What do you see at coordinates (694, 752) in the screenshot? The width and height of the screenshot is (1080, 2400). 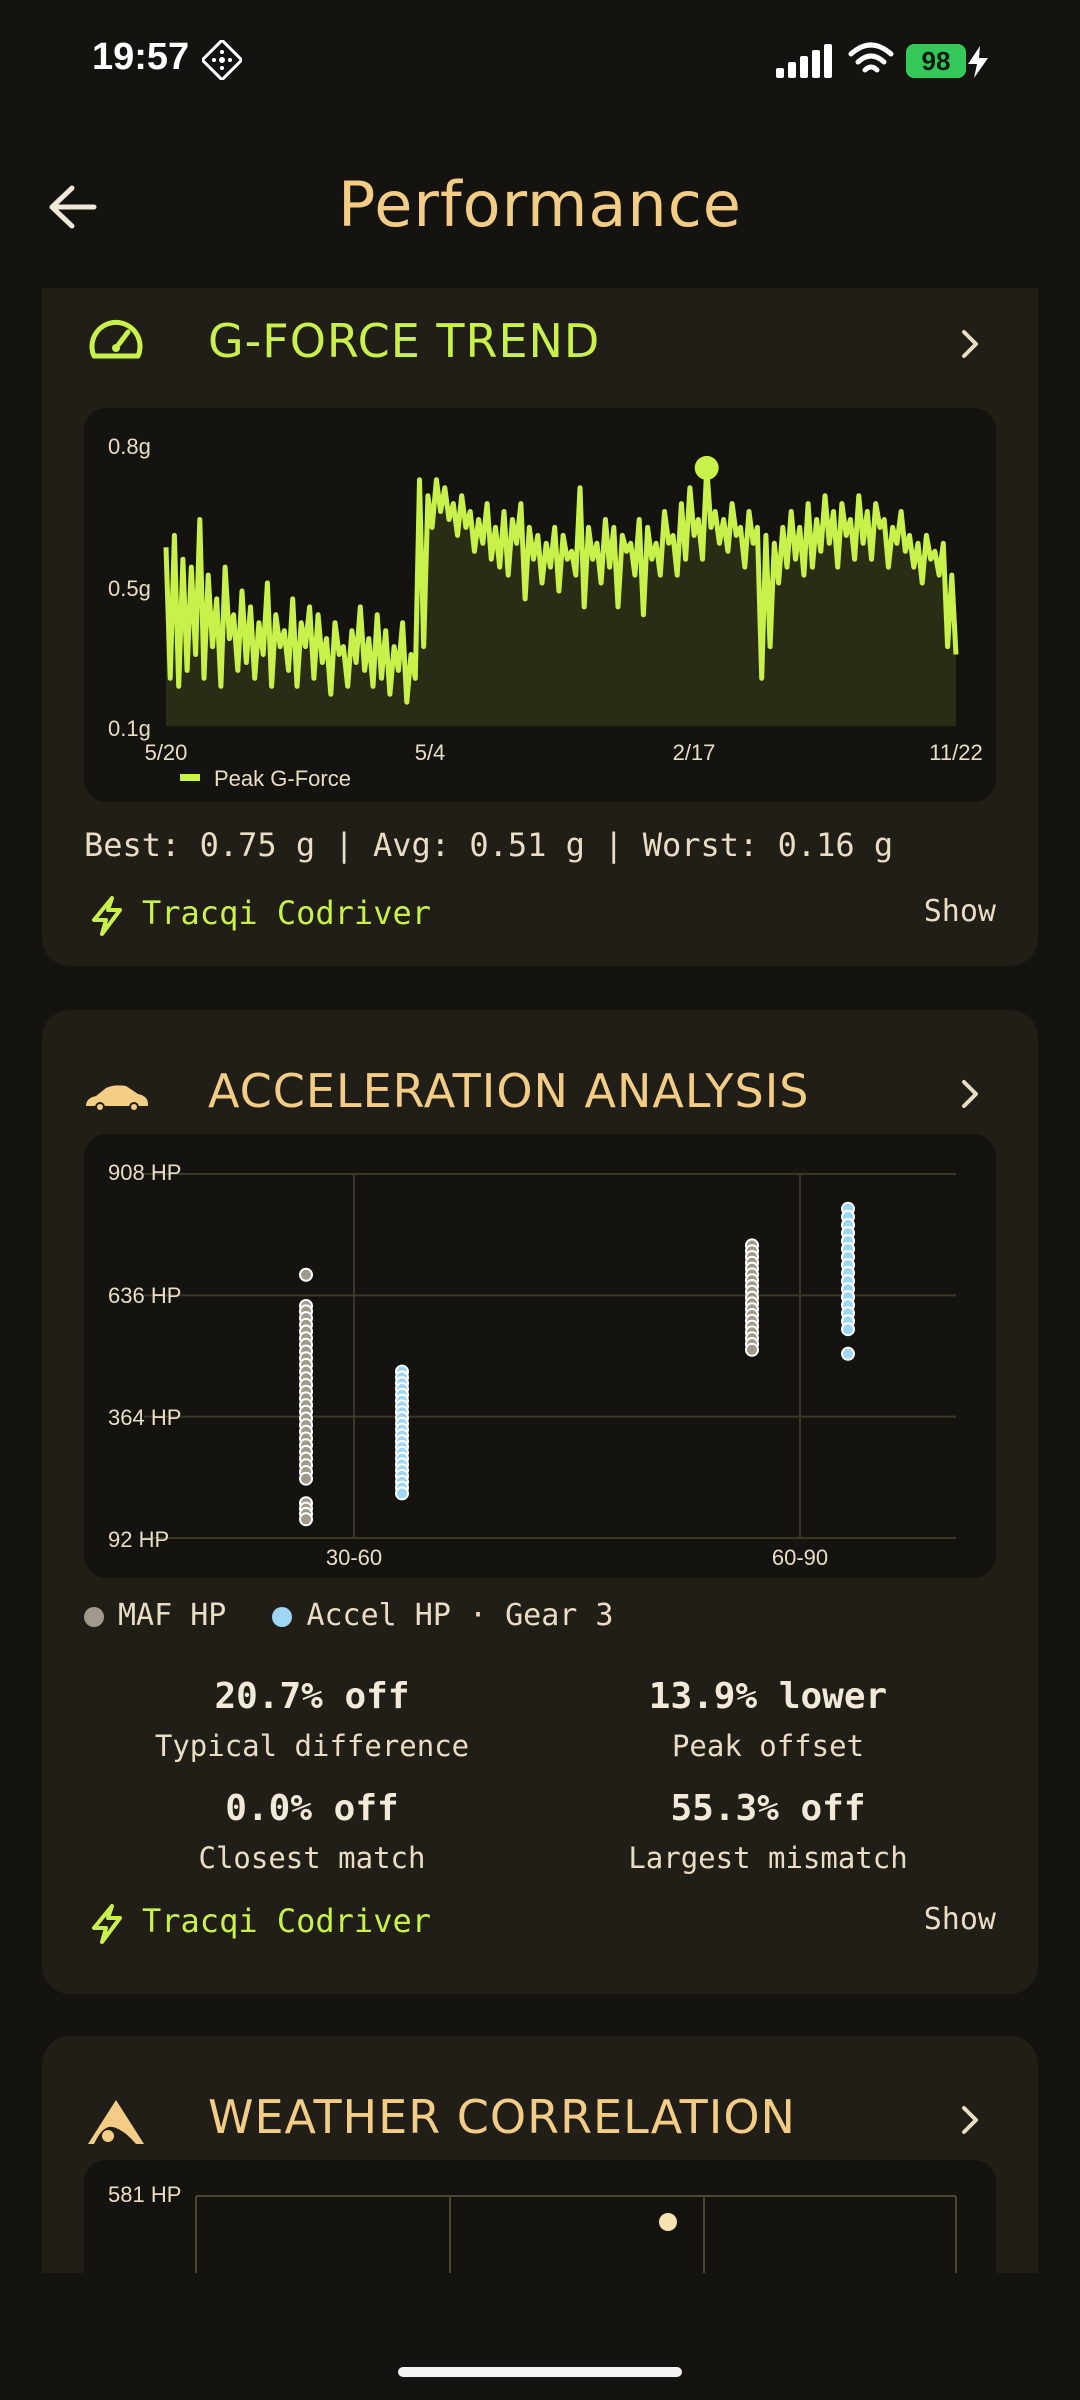 I see `gforce-x-tick: 2/17` at bounding box center [694, 752].